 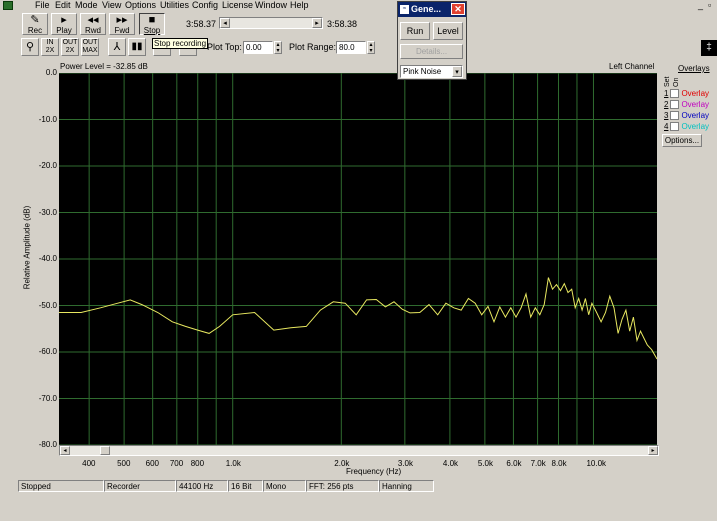 I want to click on position-scrollbar: ◂ ▸, so click(x=271, y=23).